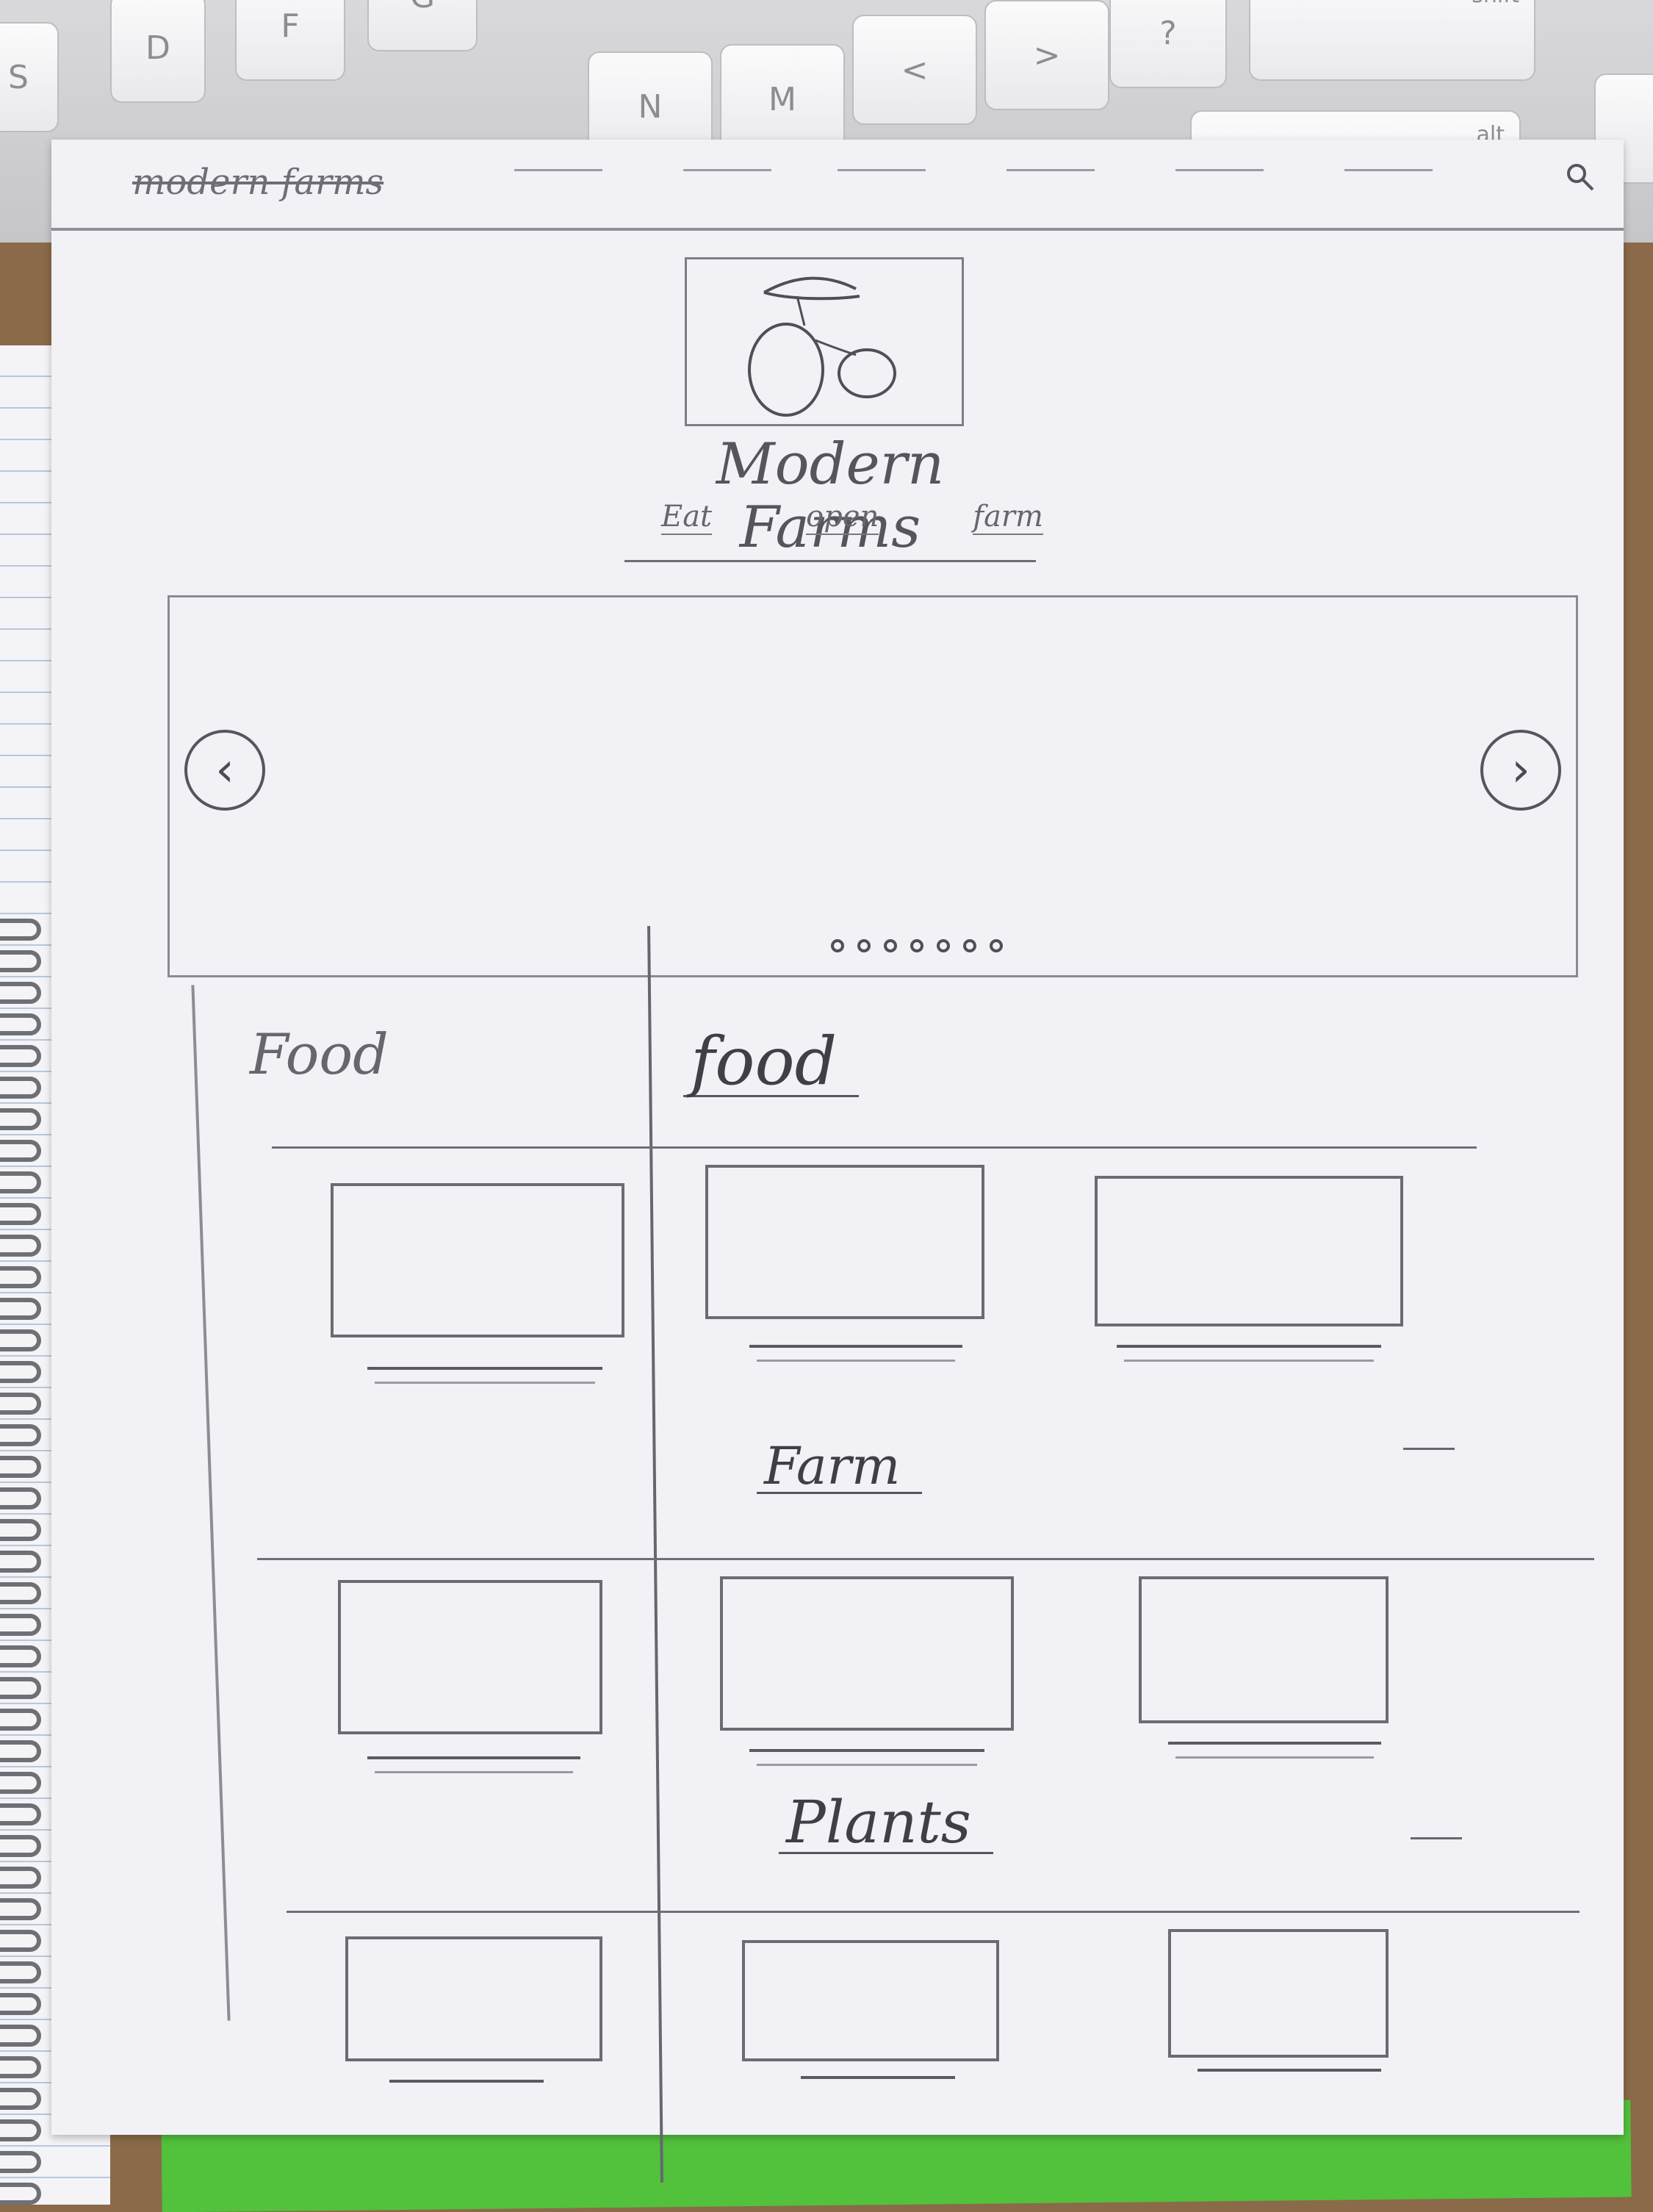  What do you see at coordinates (886, 1823) in the screenshot?
I see `section-title-plants: Plants` at bounding box center [886, 1823].